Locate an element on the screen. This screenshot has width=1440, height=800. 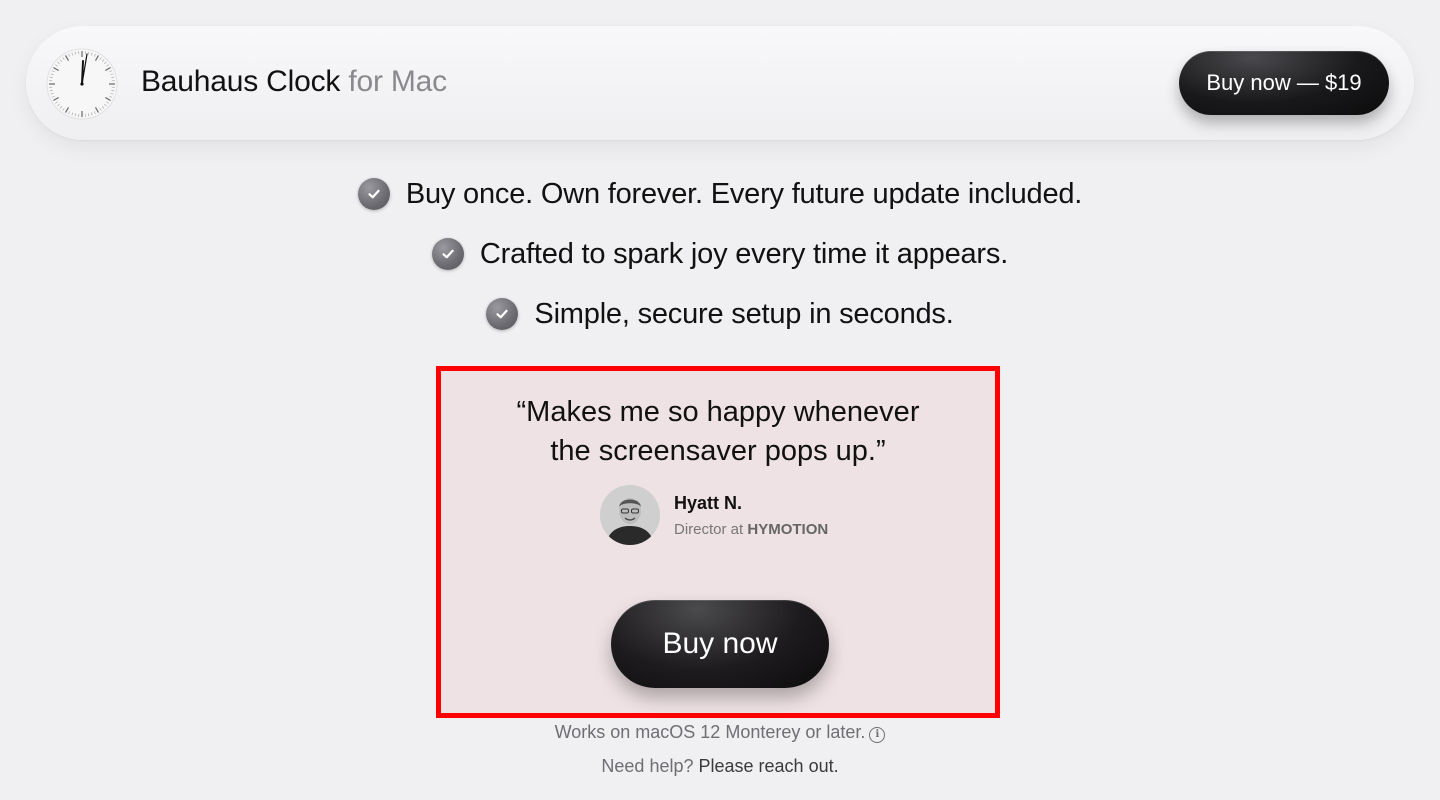
buy-now-button: Buy now is located at coordinates (720, 644).